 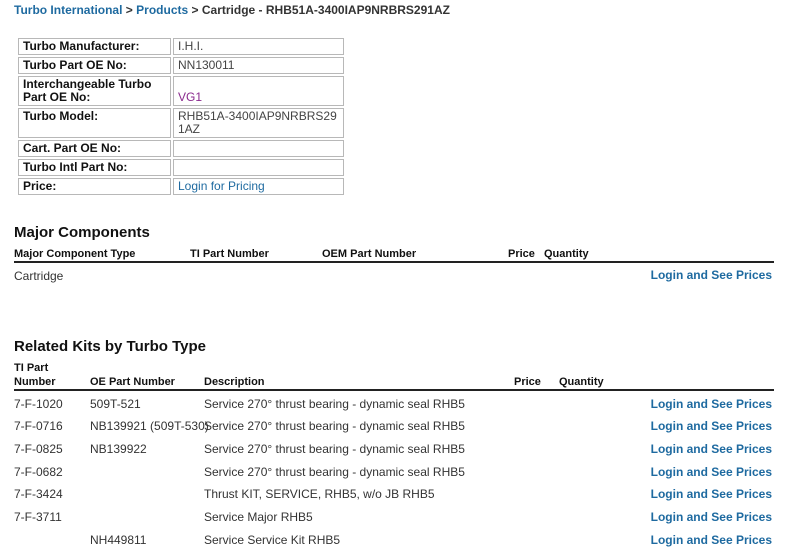 I want to click on spec-row-model: Turbo Model: RHB51A-3400IAP9NRBRS291AZ, so click(x=181, y=123).